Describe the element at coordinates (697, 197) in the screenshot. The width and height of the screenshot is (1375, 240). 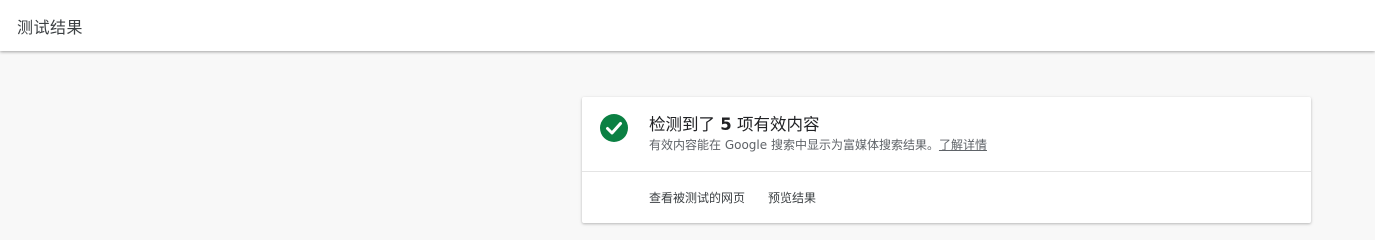
I see `view-tested-page-button: 查看被测试的网页` at that location.